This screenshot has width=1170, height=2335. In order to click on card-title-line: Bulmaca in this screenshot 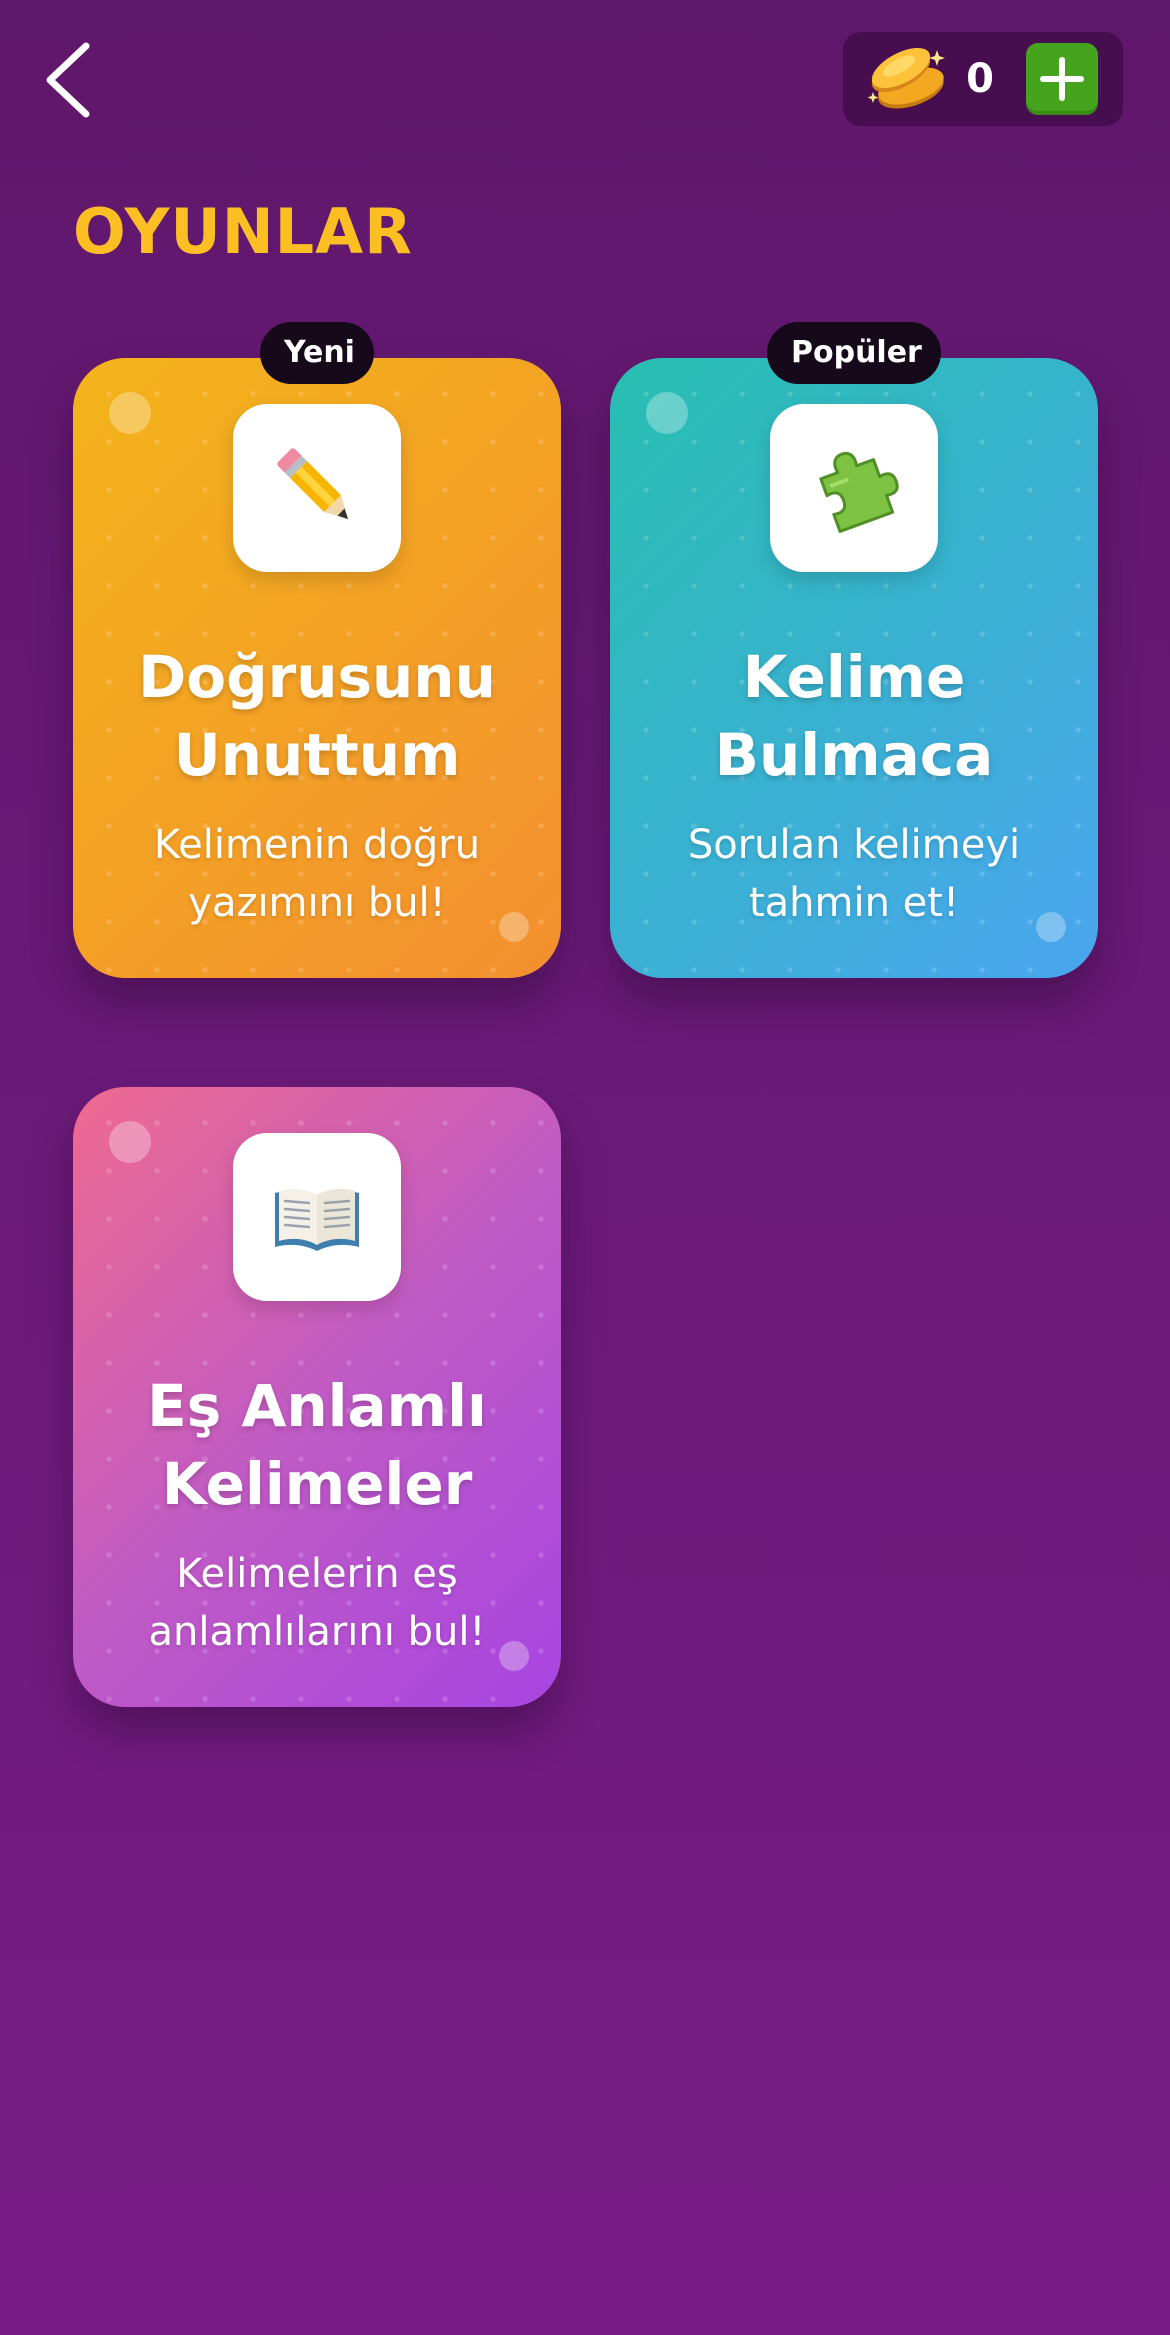, I will do `click(854, 755)`.